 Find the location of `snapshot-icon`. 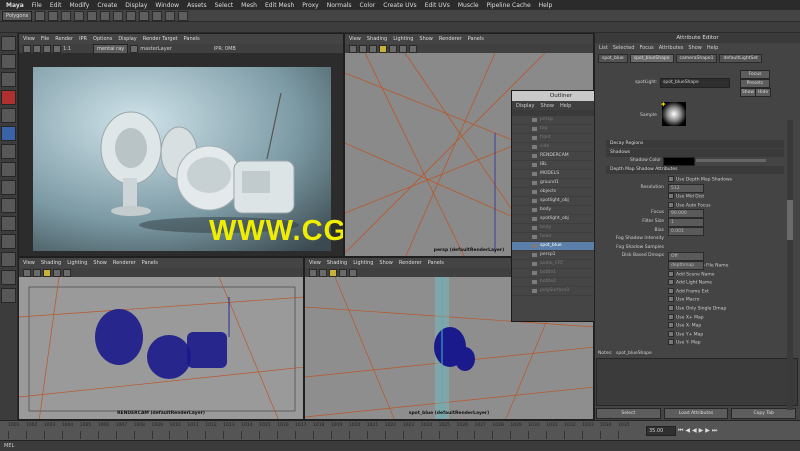

snapshot-icon is located at coordinates (47, 48).